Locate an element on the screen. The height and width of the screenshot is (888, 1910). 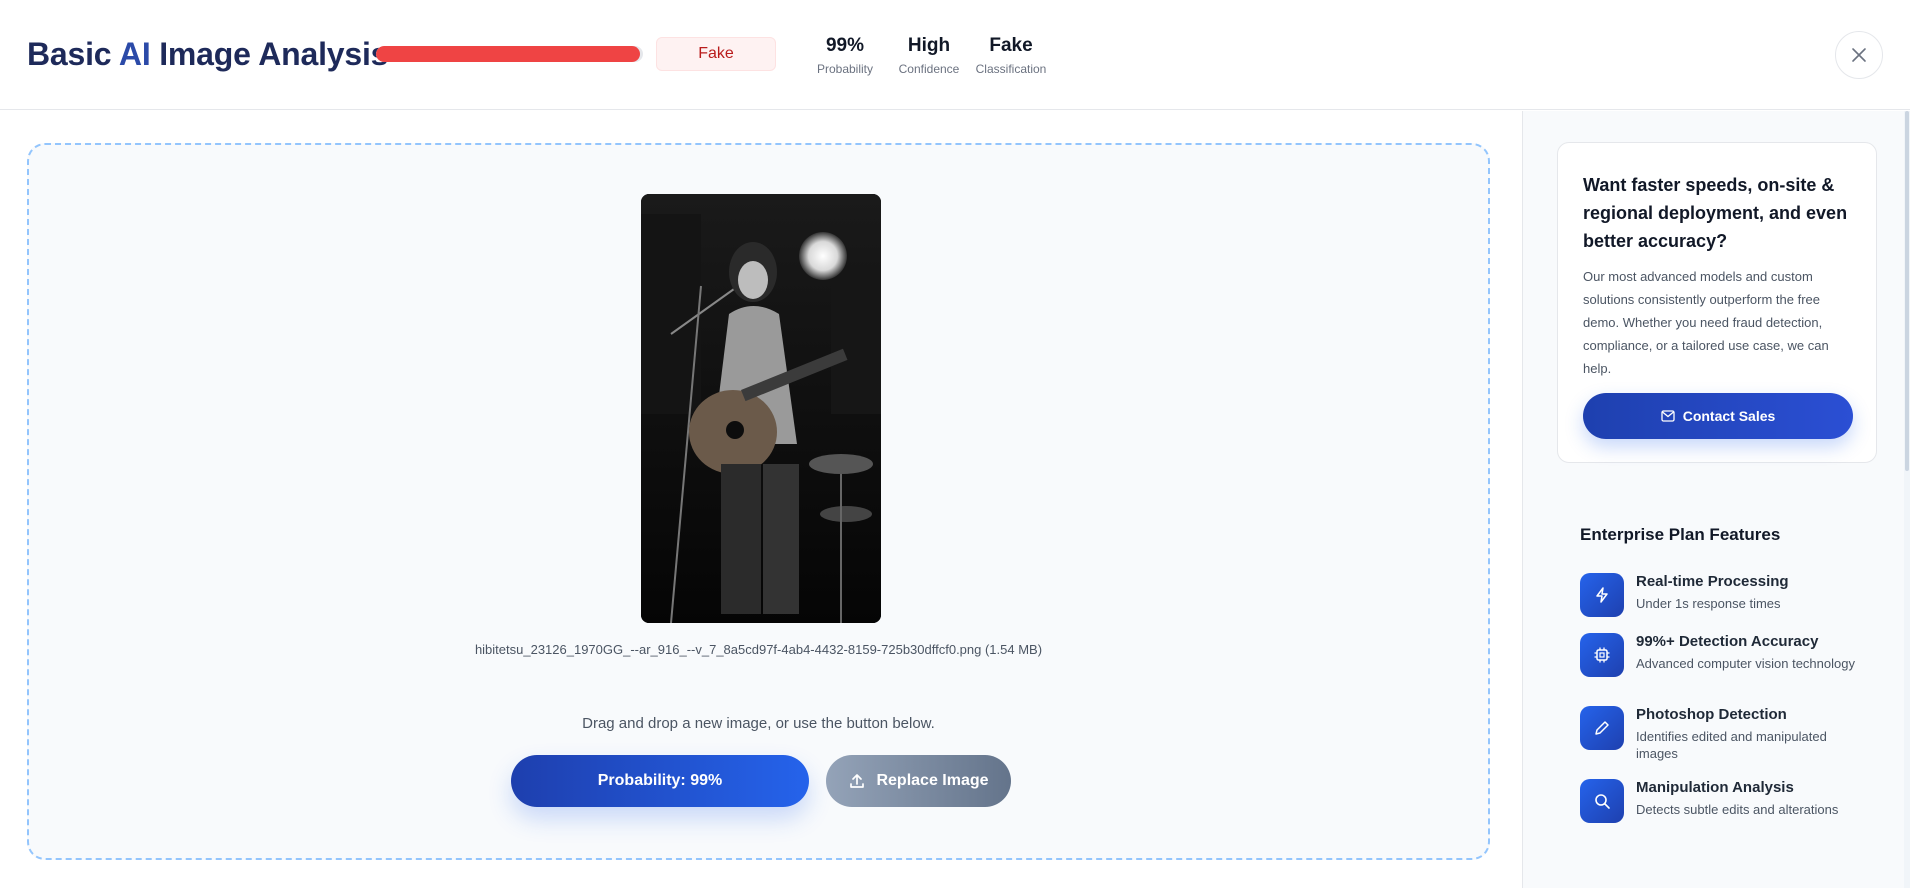
probability-bar-fill is located at coordinates (508, 54).